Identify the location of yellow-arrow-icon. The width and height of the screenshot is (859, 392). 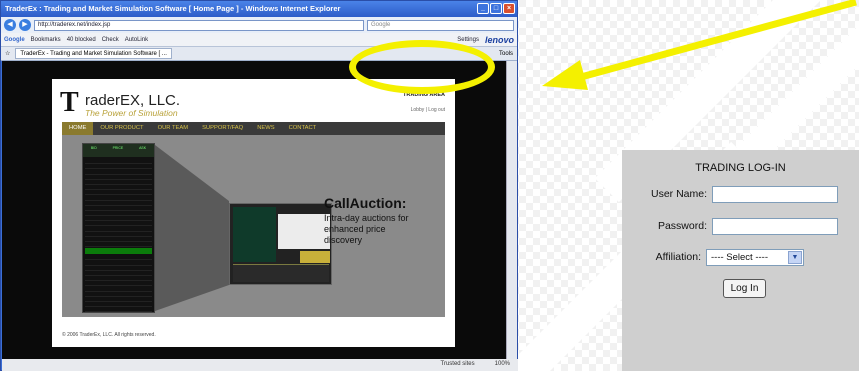
(699, 45).